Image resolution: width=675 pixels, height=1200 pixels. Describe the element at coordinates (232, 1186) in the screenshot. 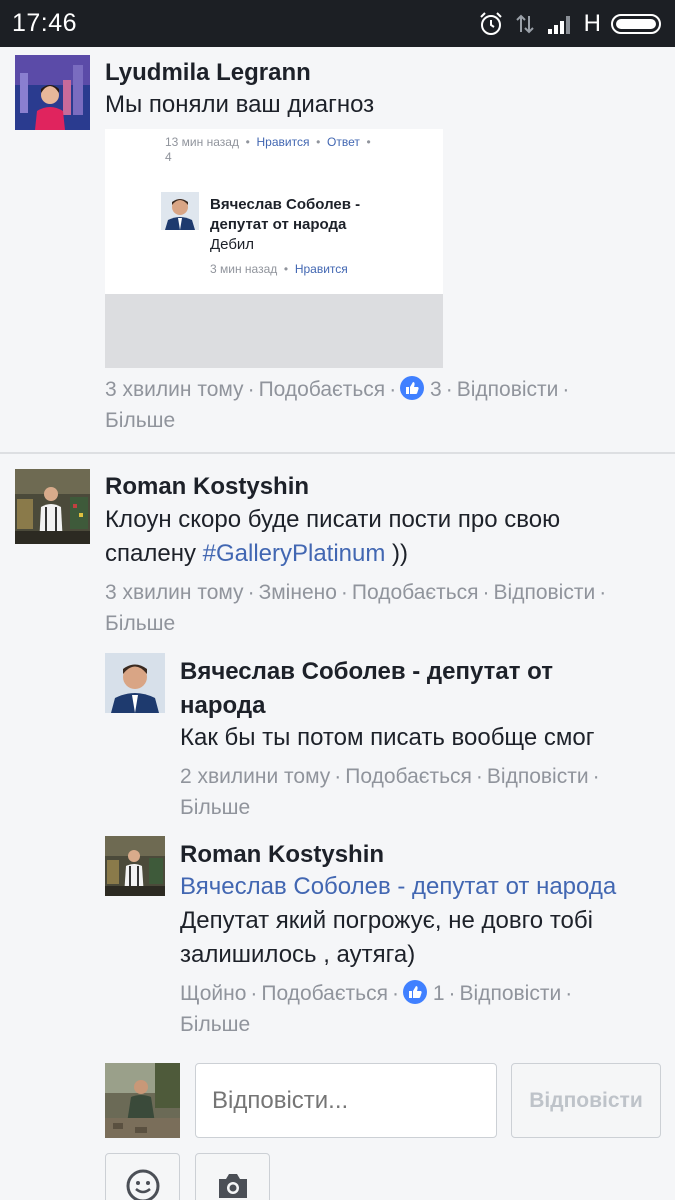

I see `camera-icon` at that location.